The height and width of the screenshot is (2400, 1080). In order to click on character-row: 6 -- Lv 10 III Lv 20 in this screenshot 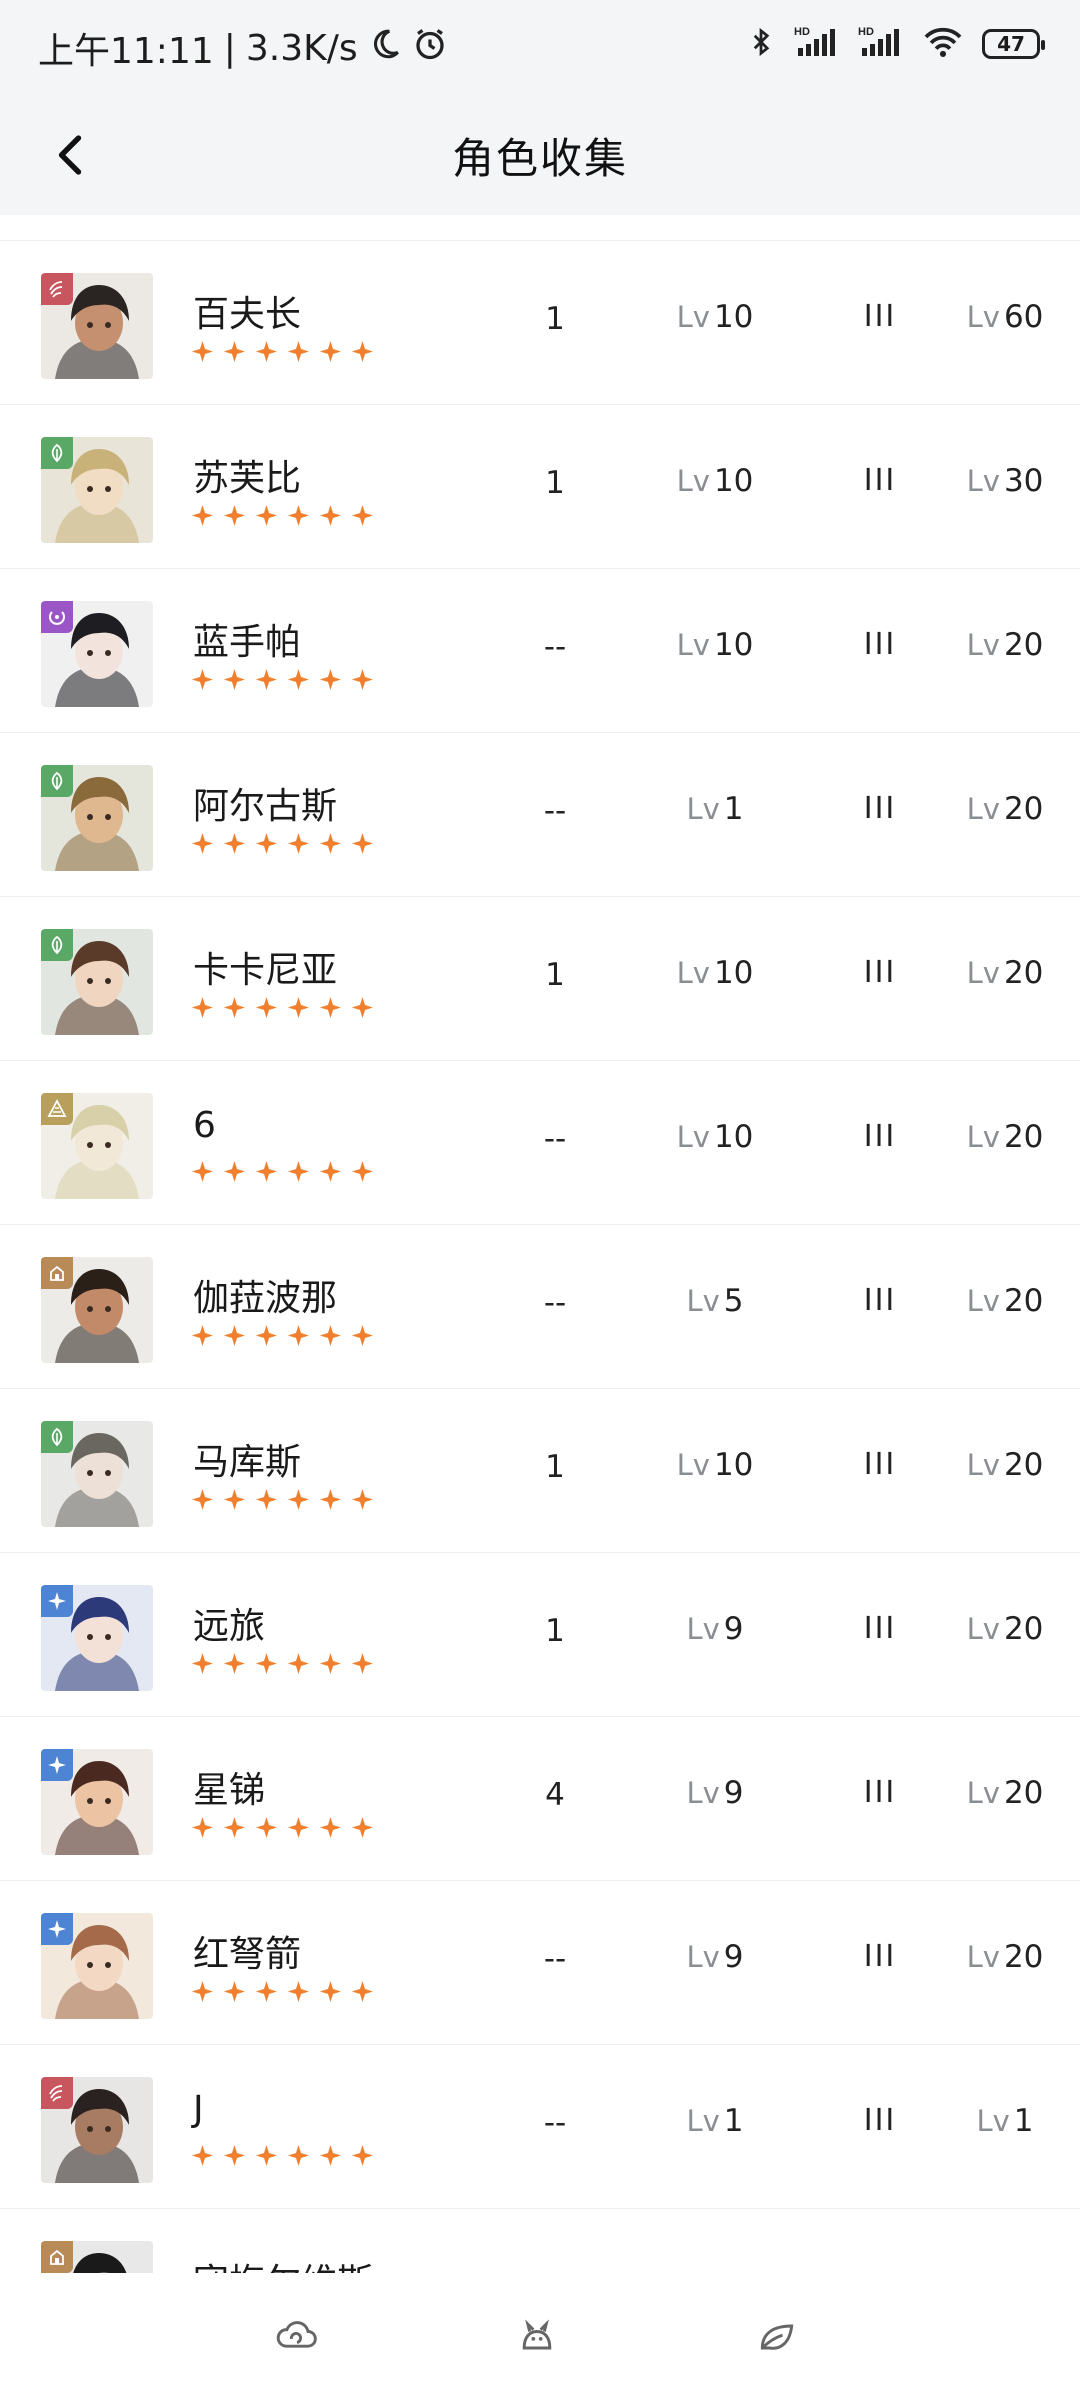, I will do `click(540, 1143)`.